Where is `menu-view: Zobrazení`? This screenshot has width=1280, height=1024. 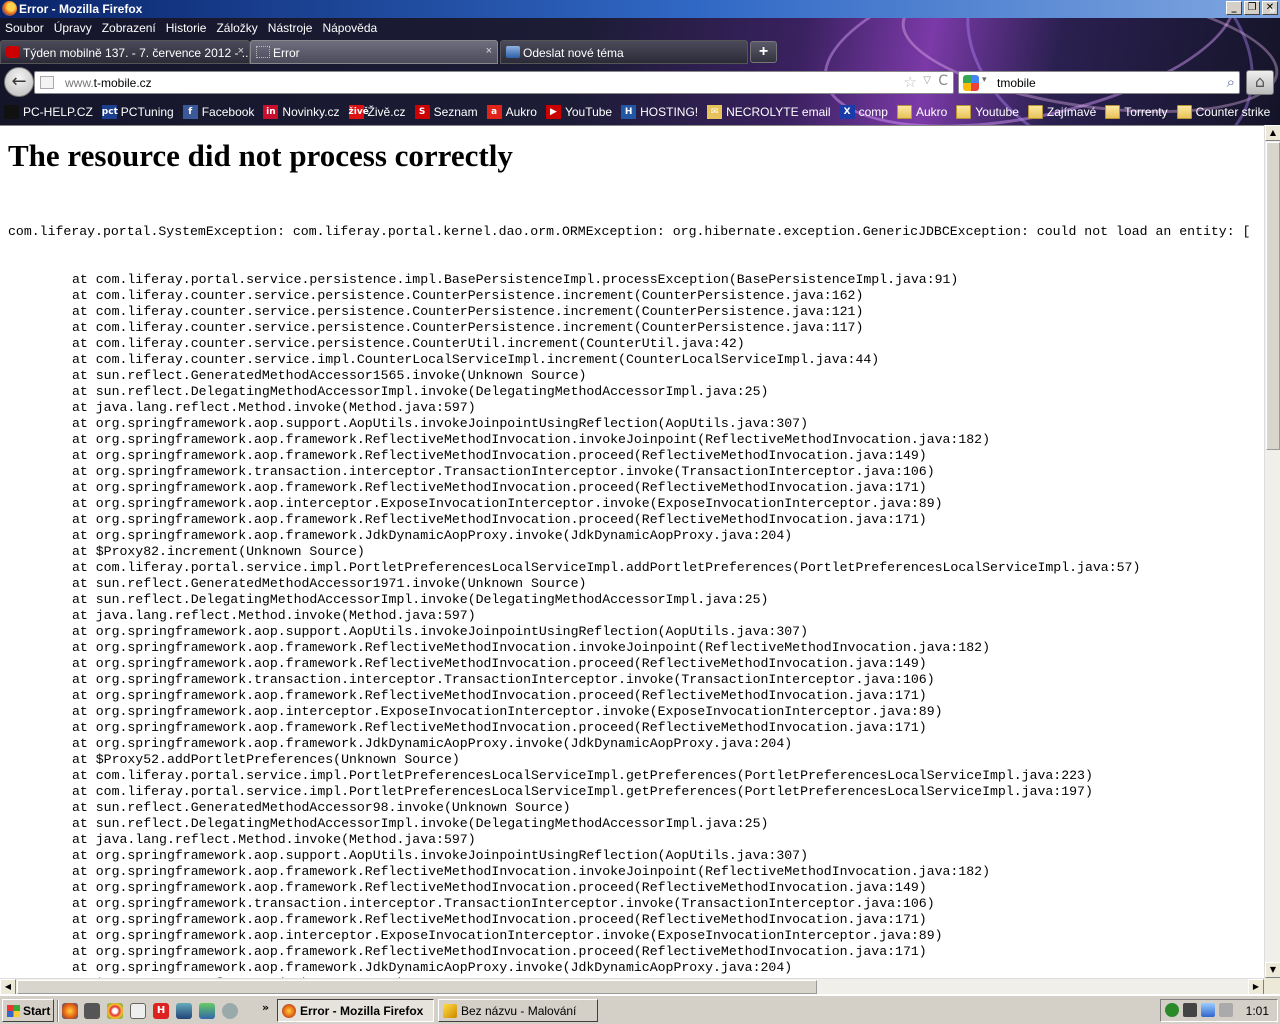 menu-view: Zobrazení is located at coordinates (129, 28).